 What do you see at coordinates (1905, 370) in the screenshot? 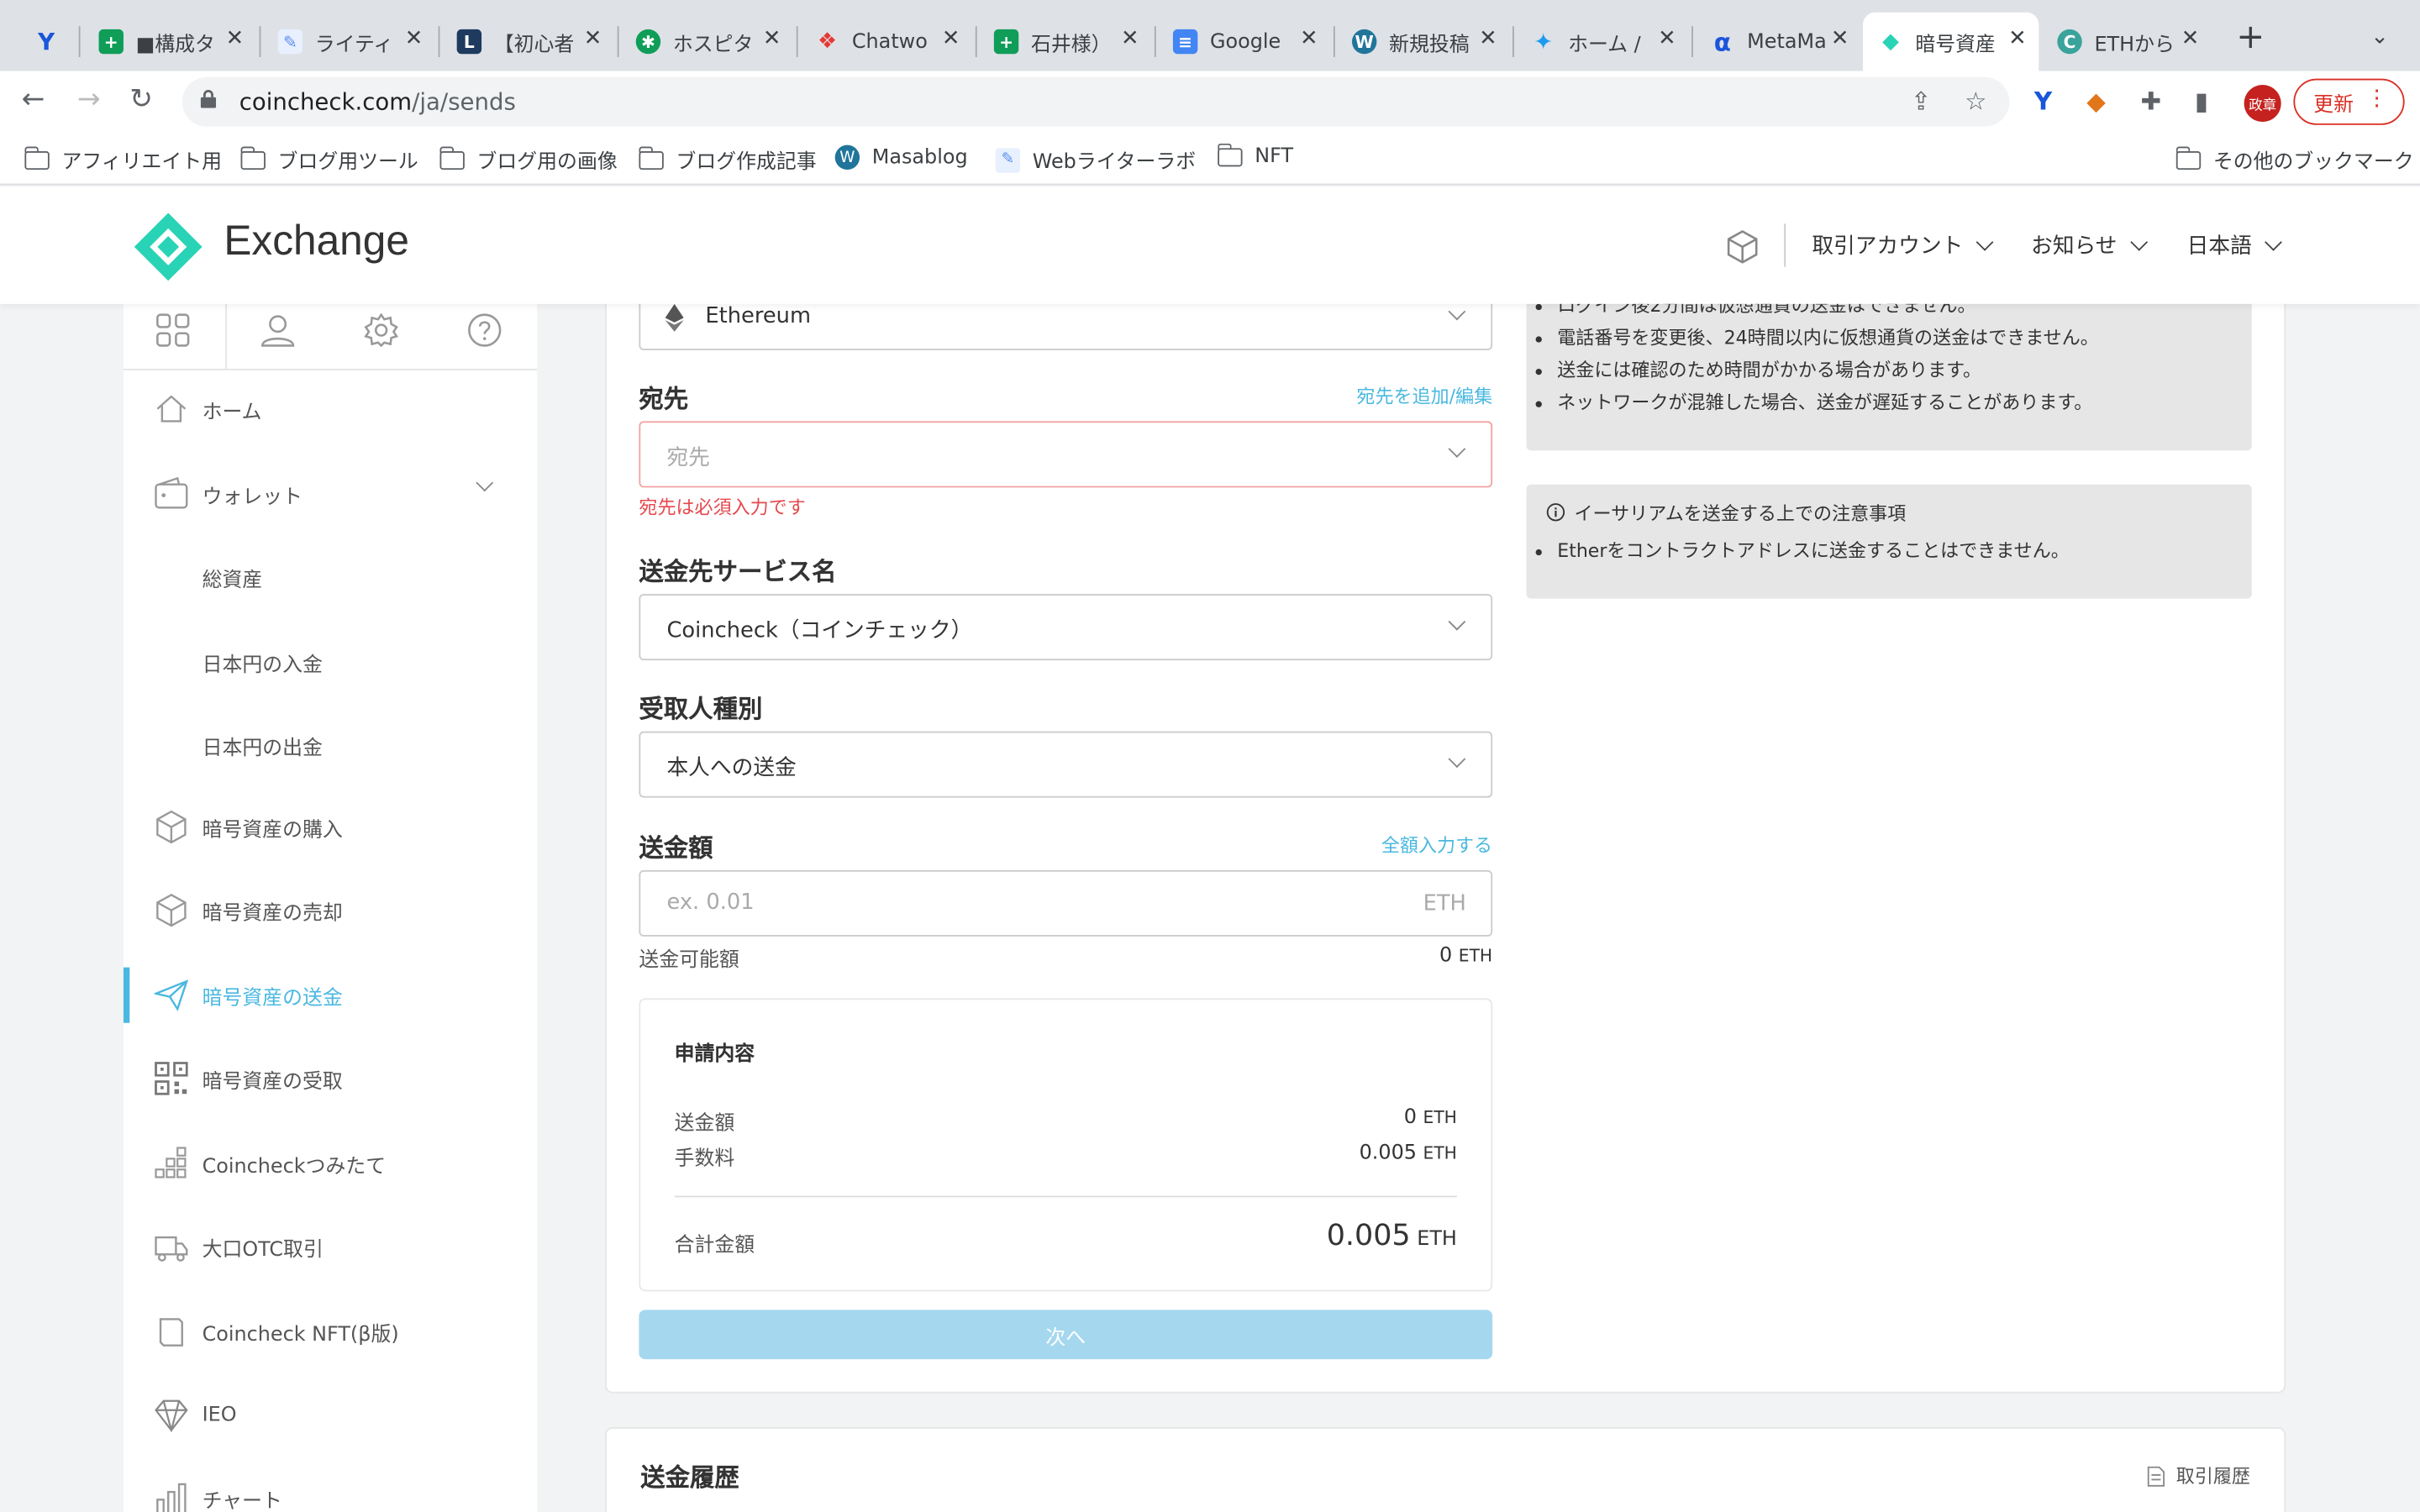
I see `notice-item: 送金には確認のため時間がかかる場合があります。` at bounding box center [1905, 370].